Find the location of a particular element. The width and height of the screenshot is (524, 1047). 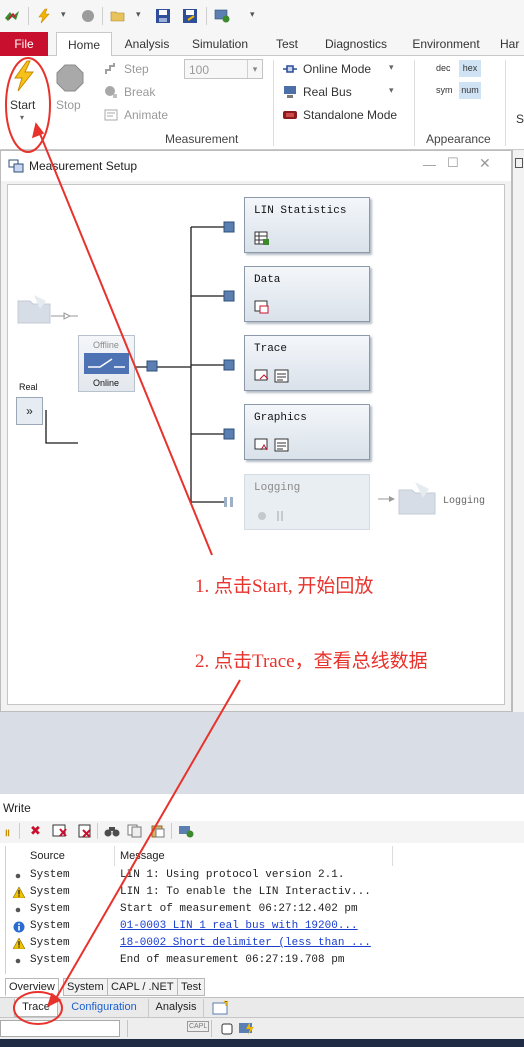

tab-diagnostics: Diagnostics is located at coordinates (356, 44).